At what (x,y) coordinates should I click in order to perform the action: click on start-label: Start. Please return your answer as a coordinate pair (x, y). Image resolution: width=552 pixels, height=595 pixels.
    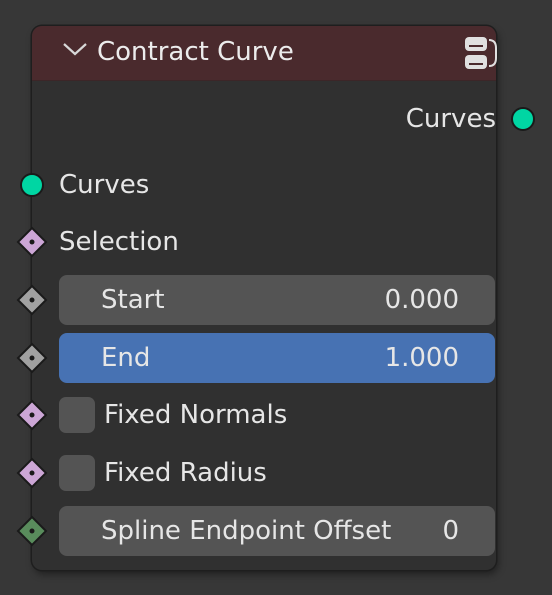
    Looking at the image, I should click on (133, 300).